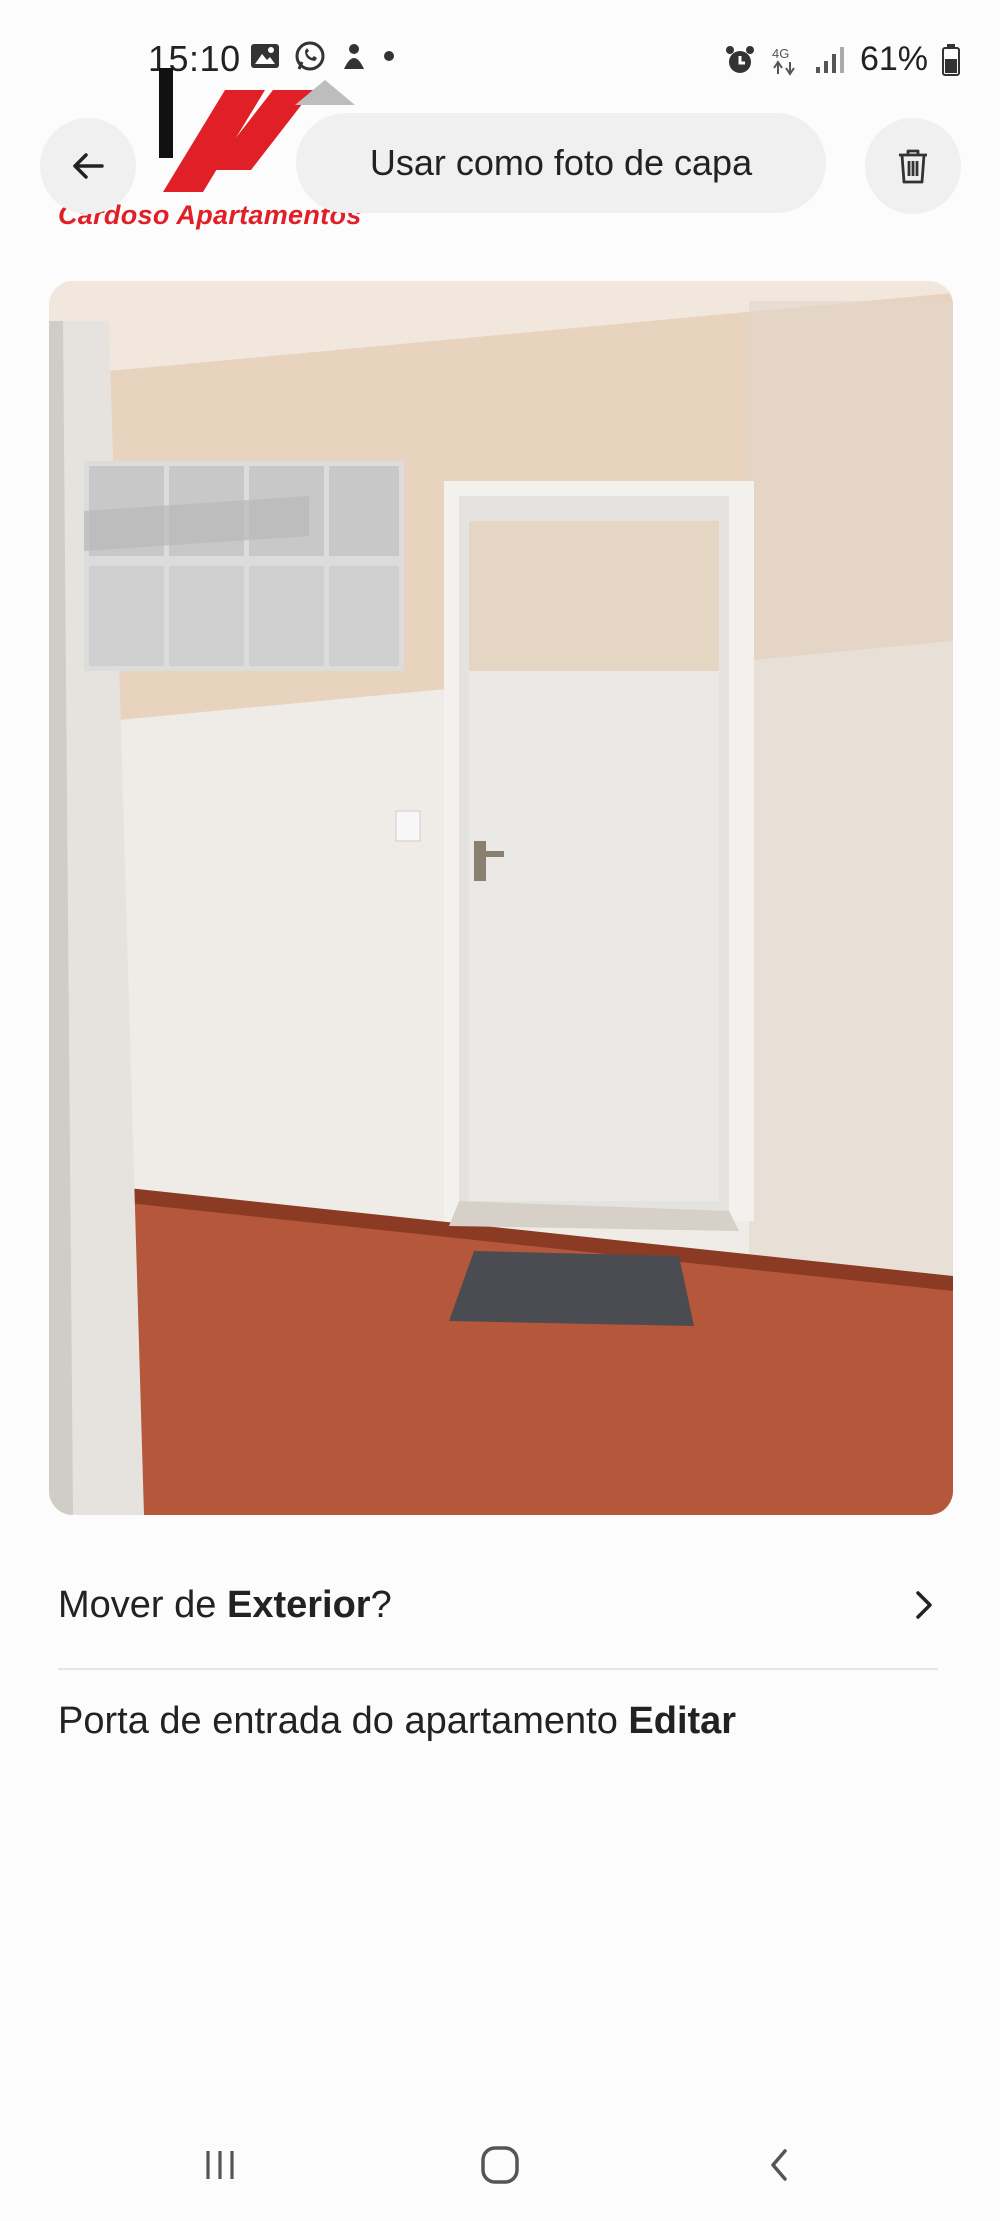  I want to click on back-button, so click(88, 166).